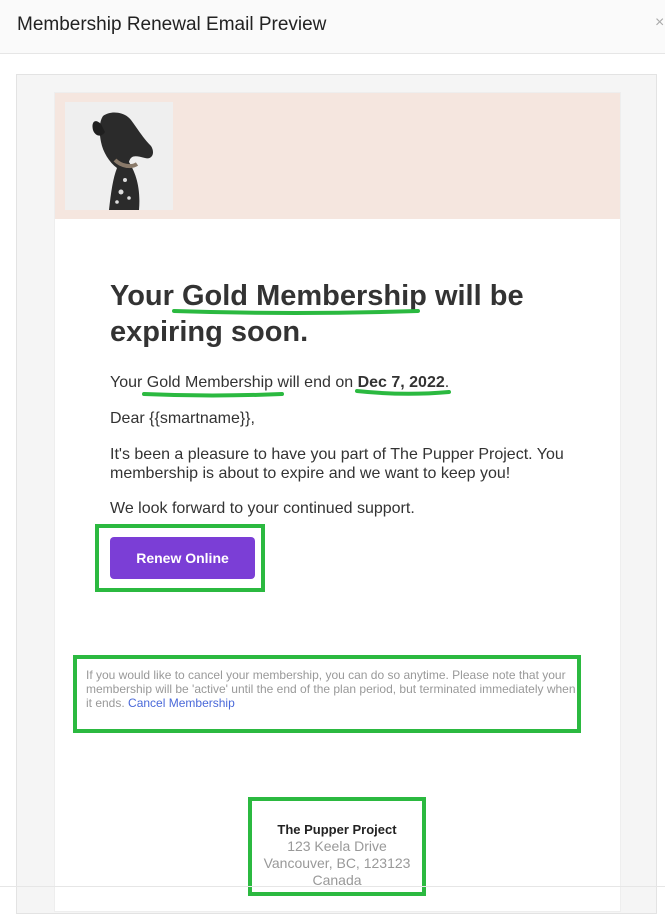 This screenshot has width=665, height=914. I want to click on bottom-divider, so click(332, 886).